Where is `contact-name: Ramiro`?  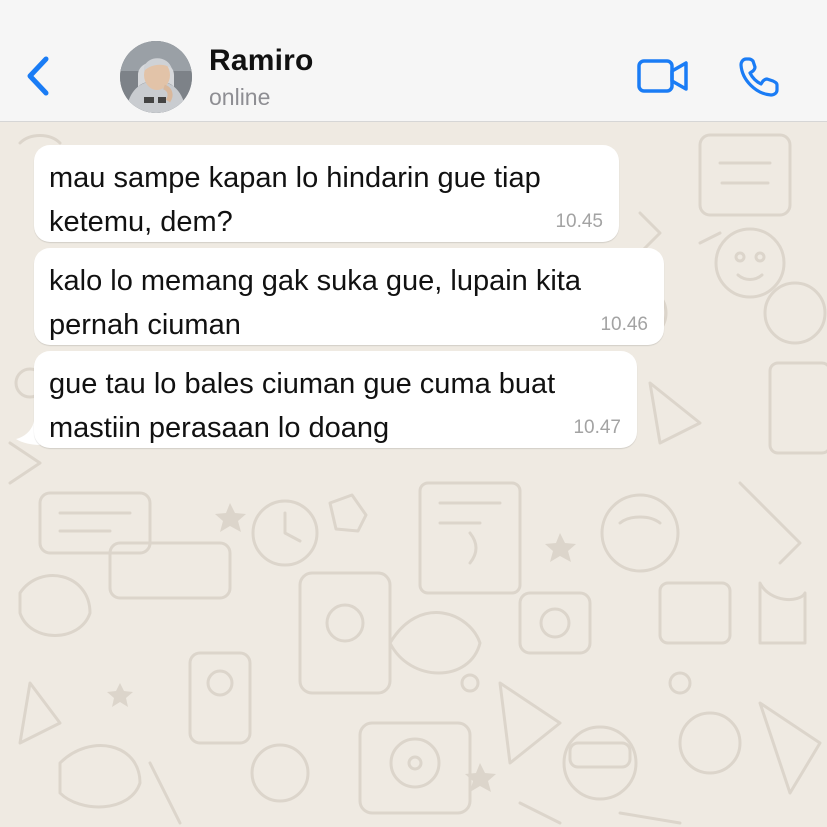 contact-name: Ramiro is located at coordinates (261, 61).